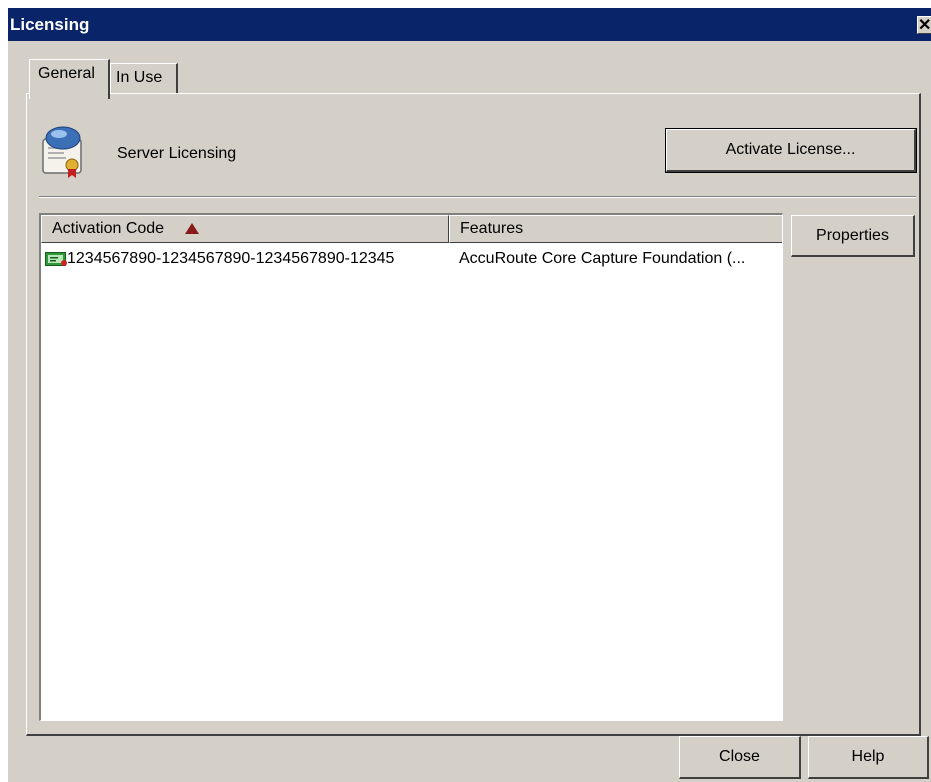 This screenshot has height=782, width=931. What do you see at coordinates (477, 197) in the screenshot?
I see `separator` at bounding box center [477, 197].